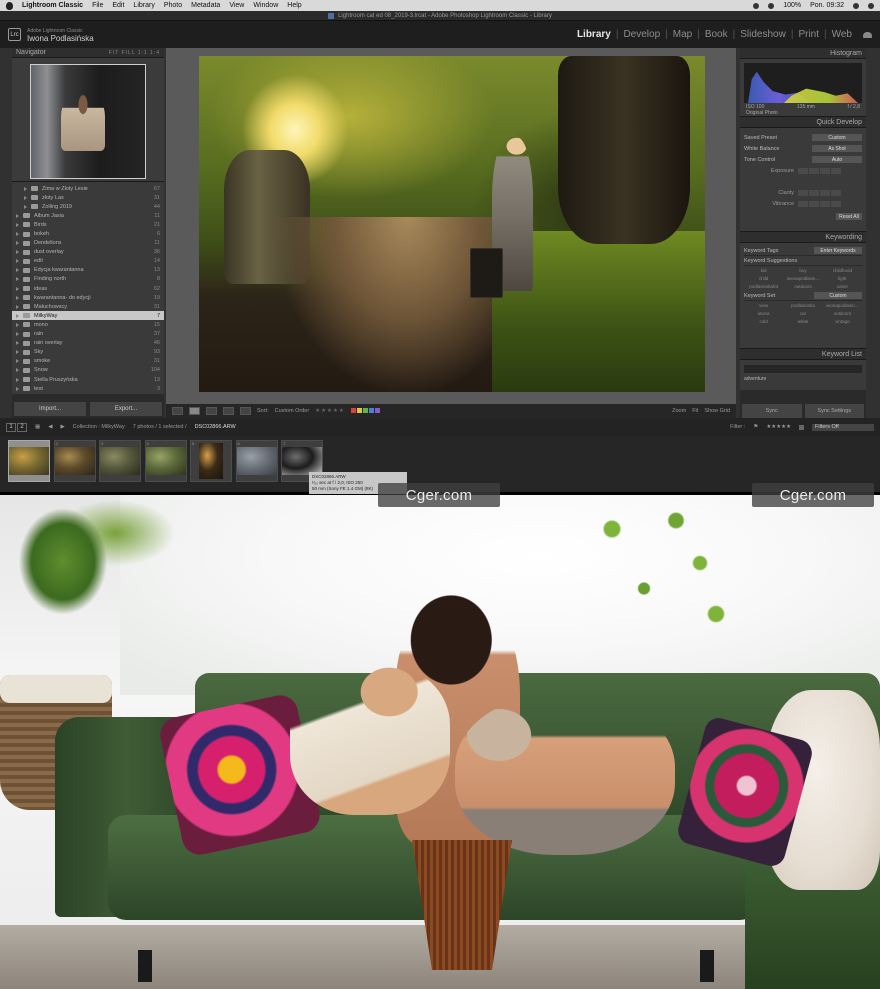 The width and height of the screenshot is (880, 989). Describe the element at coordinates (803, 369) in the screenshot. I see `keyword-filter-input` at that location.